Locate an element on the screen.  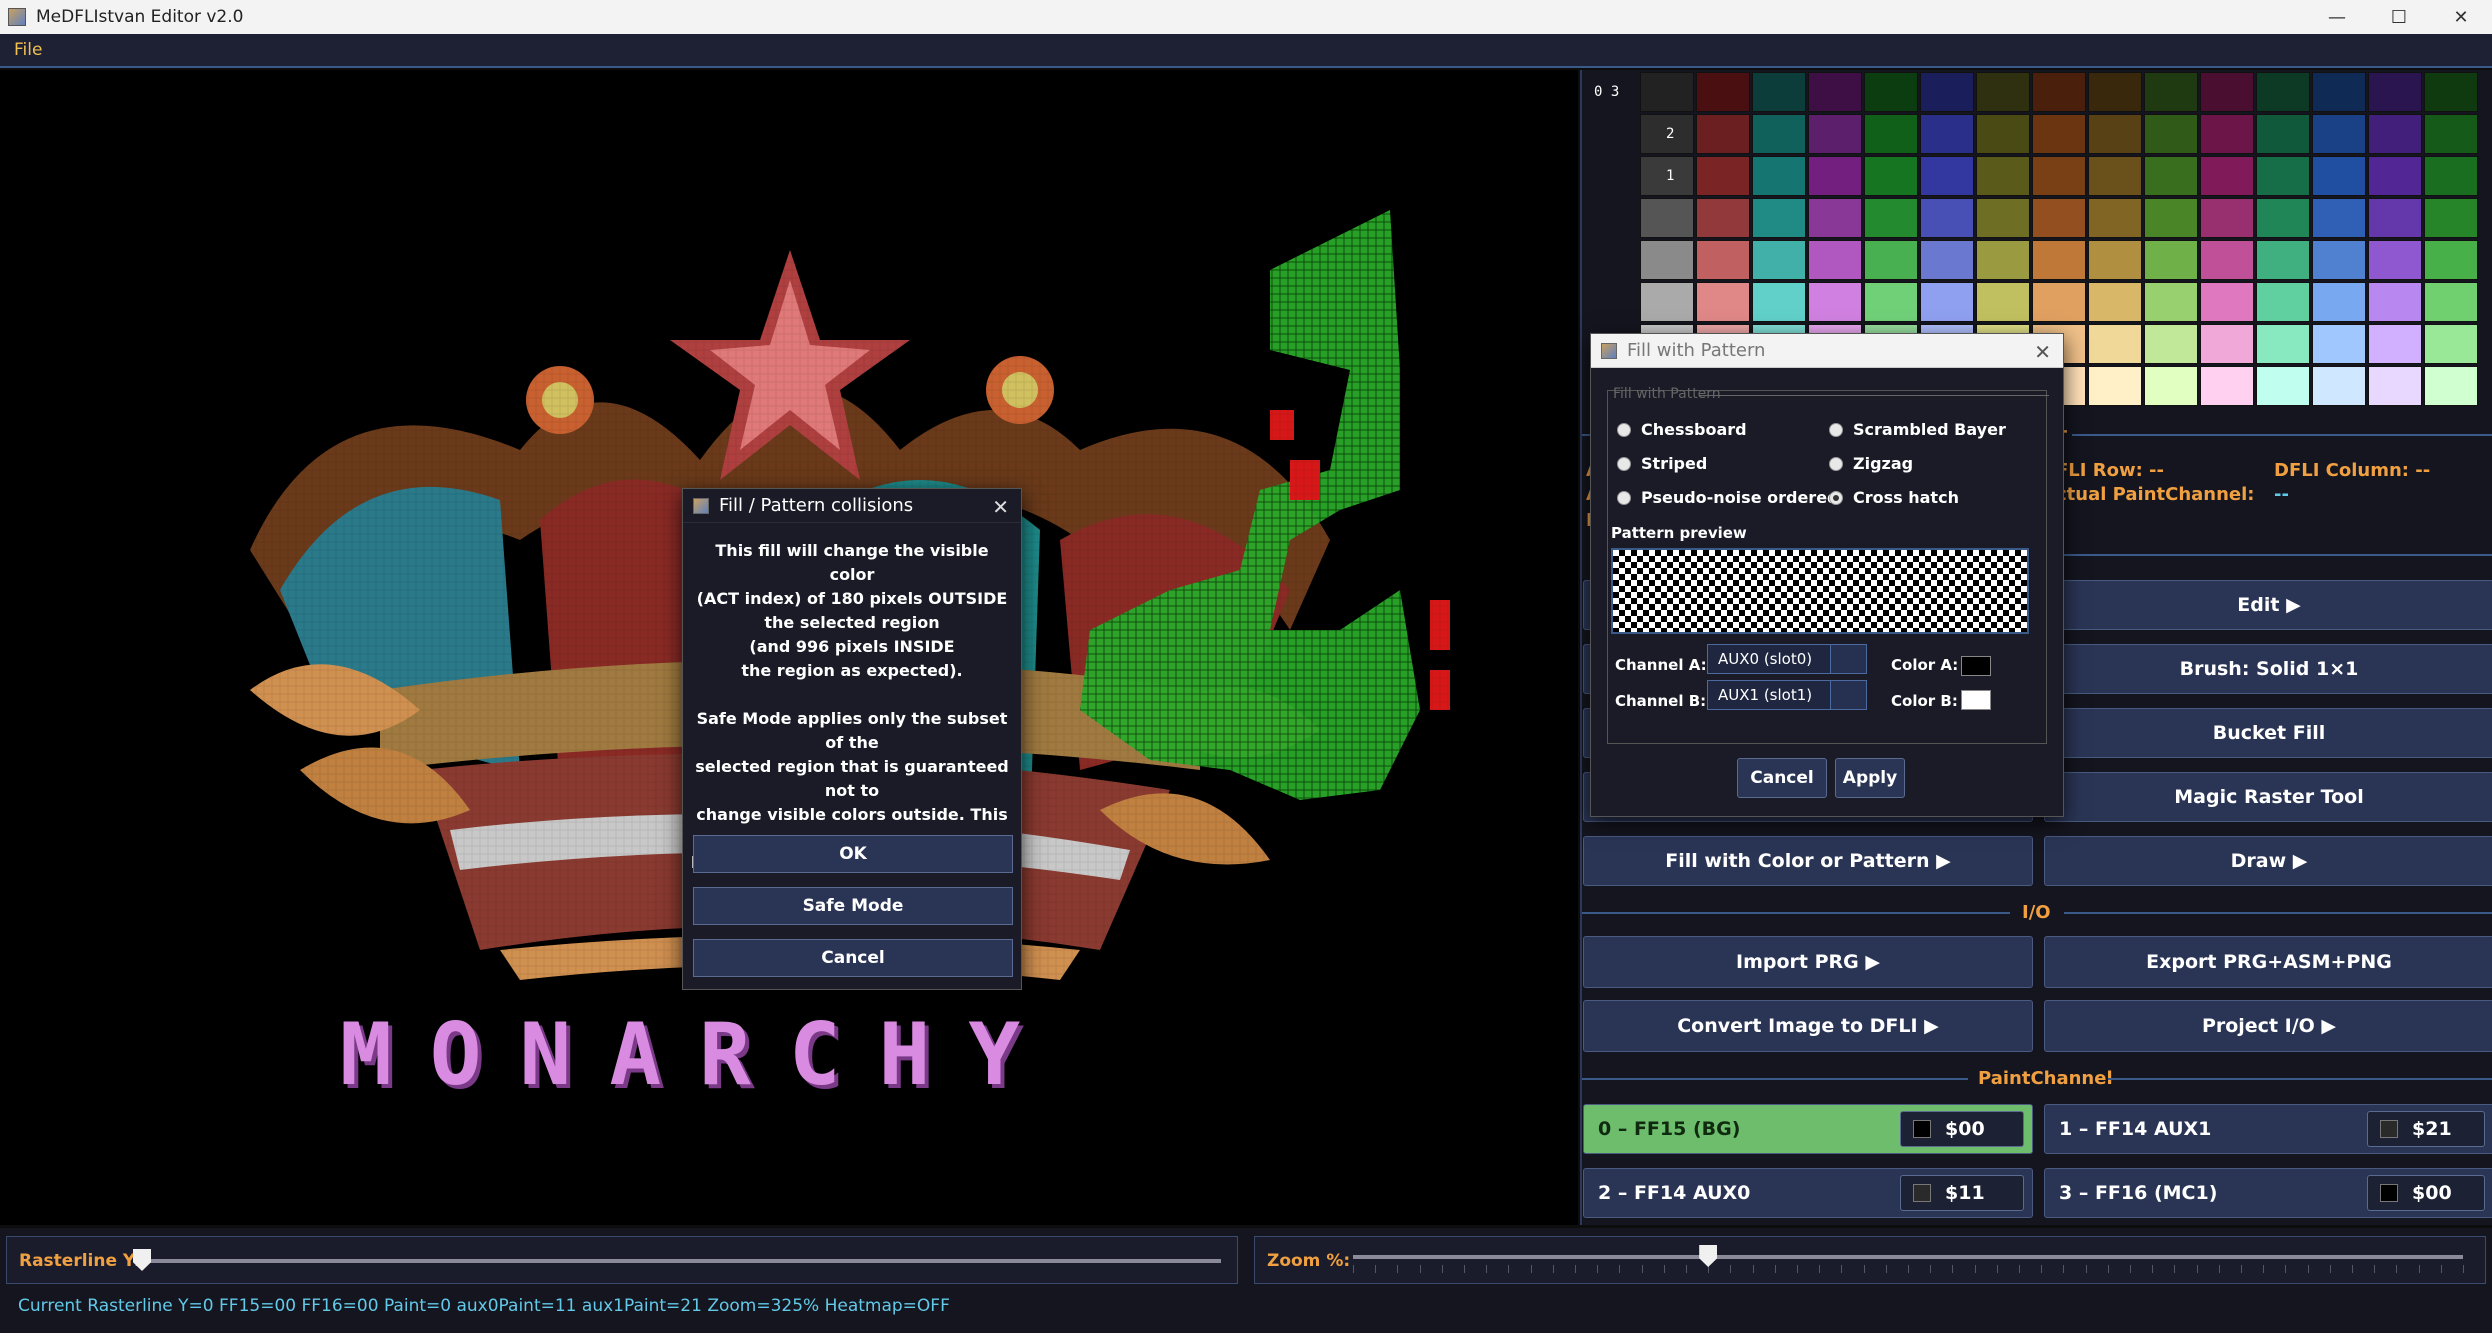
draw-button: Draw ▶ is located at coordinates (2268, 861).